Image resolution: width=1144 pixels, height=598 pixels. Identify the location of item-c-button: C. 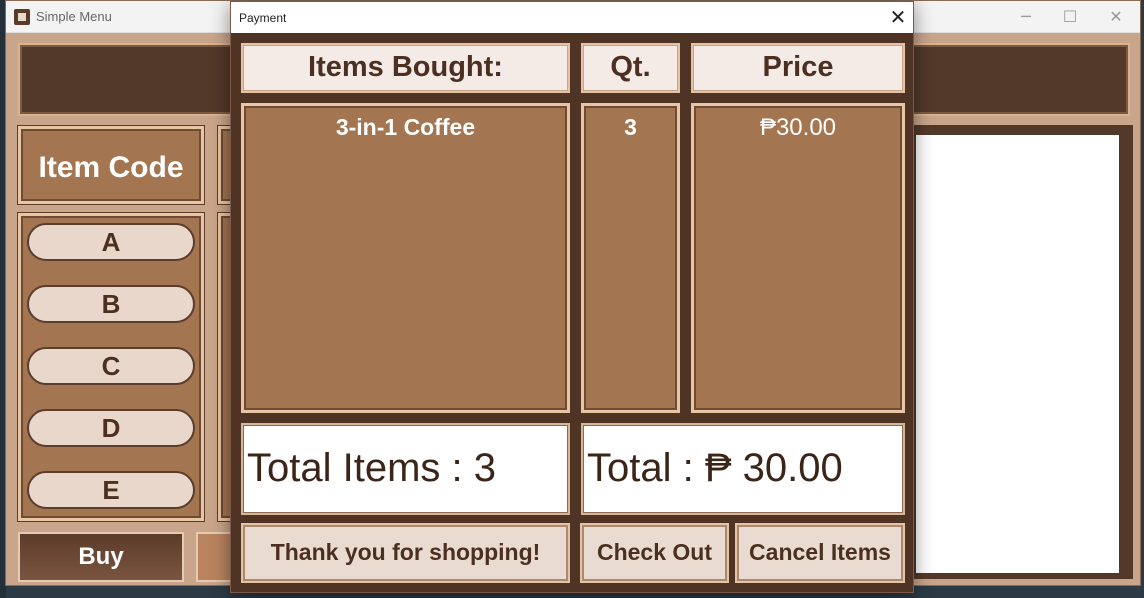
(111, 366).